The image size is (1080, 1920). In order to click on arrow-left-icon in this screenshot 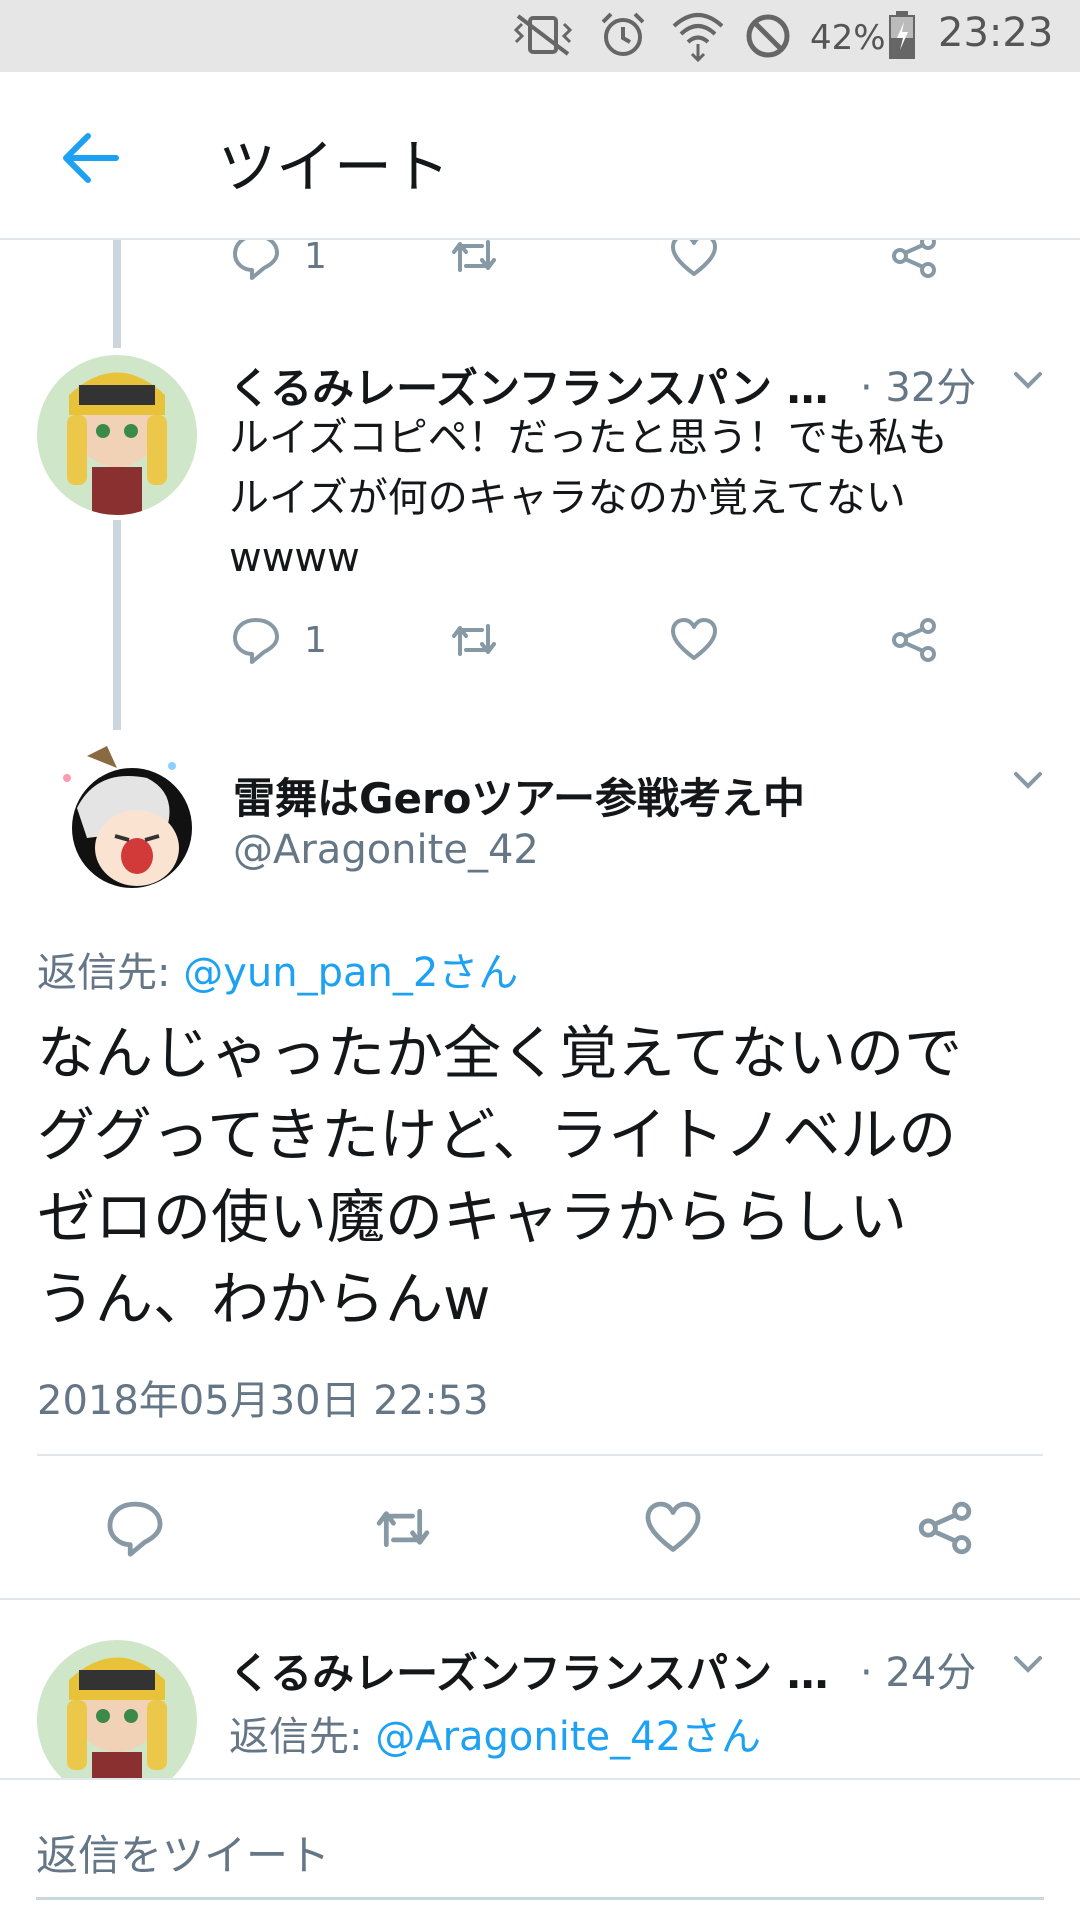, I will do `click(90, 158)`.